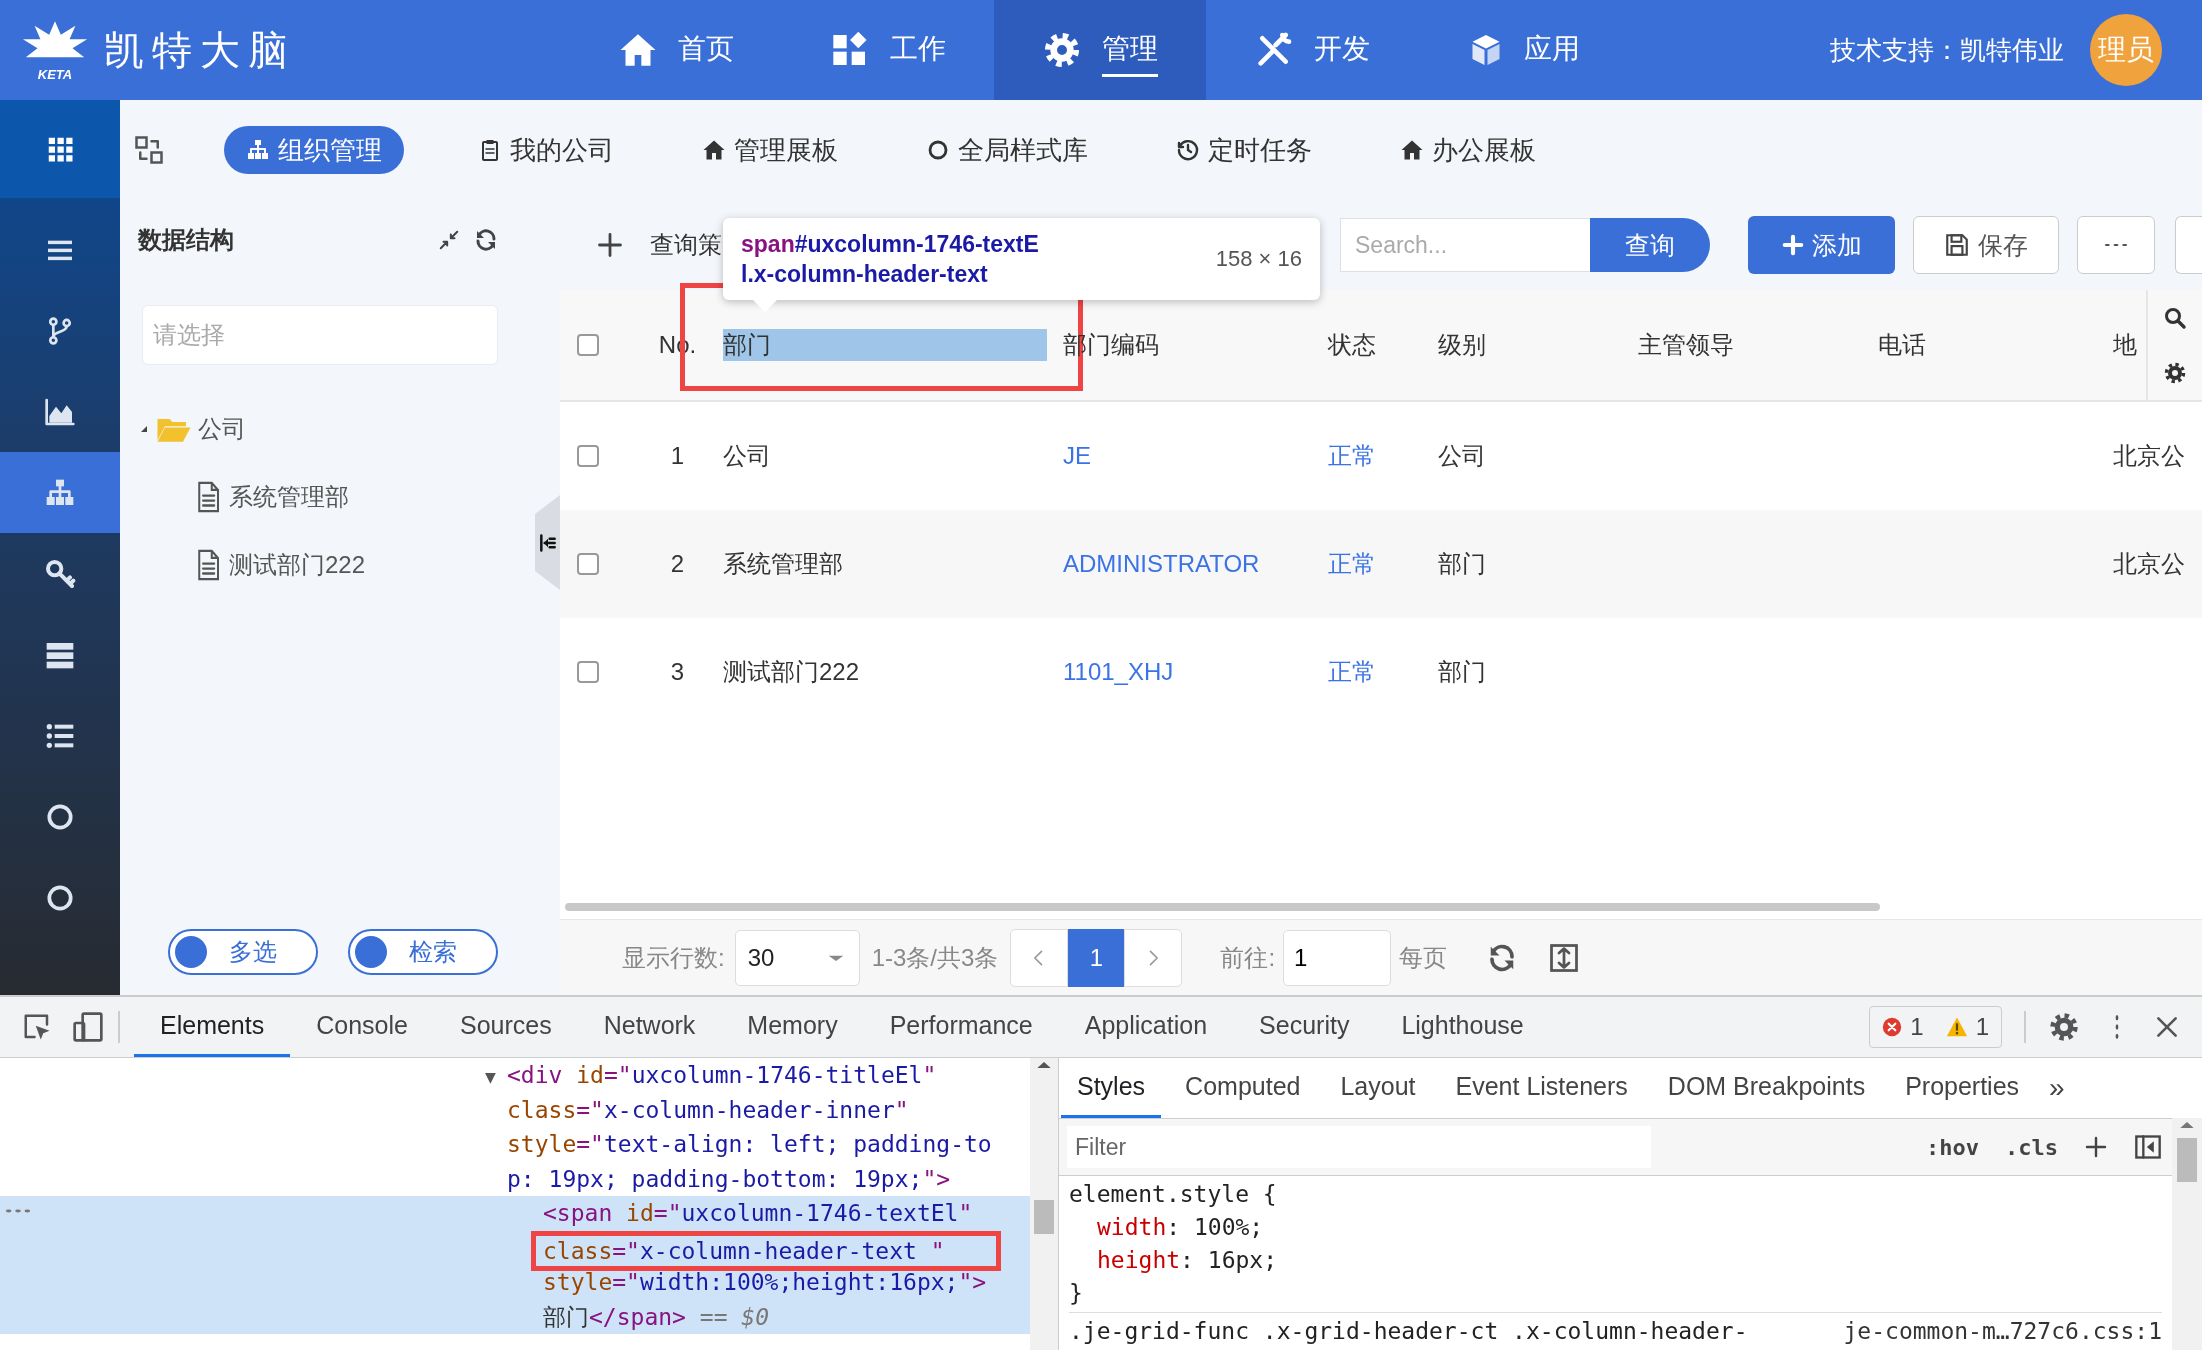 This screenshot has width=2202, height=1350. Describe the element at coordinates (1650, 245) in the screenshot. I see `search-button: 查询` at that location.